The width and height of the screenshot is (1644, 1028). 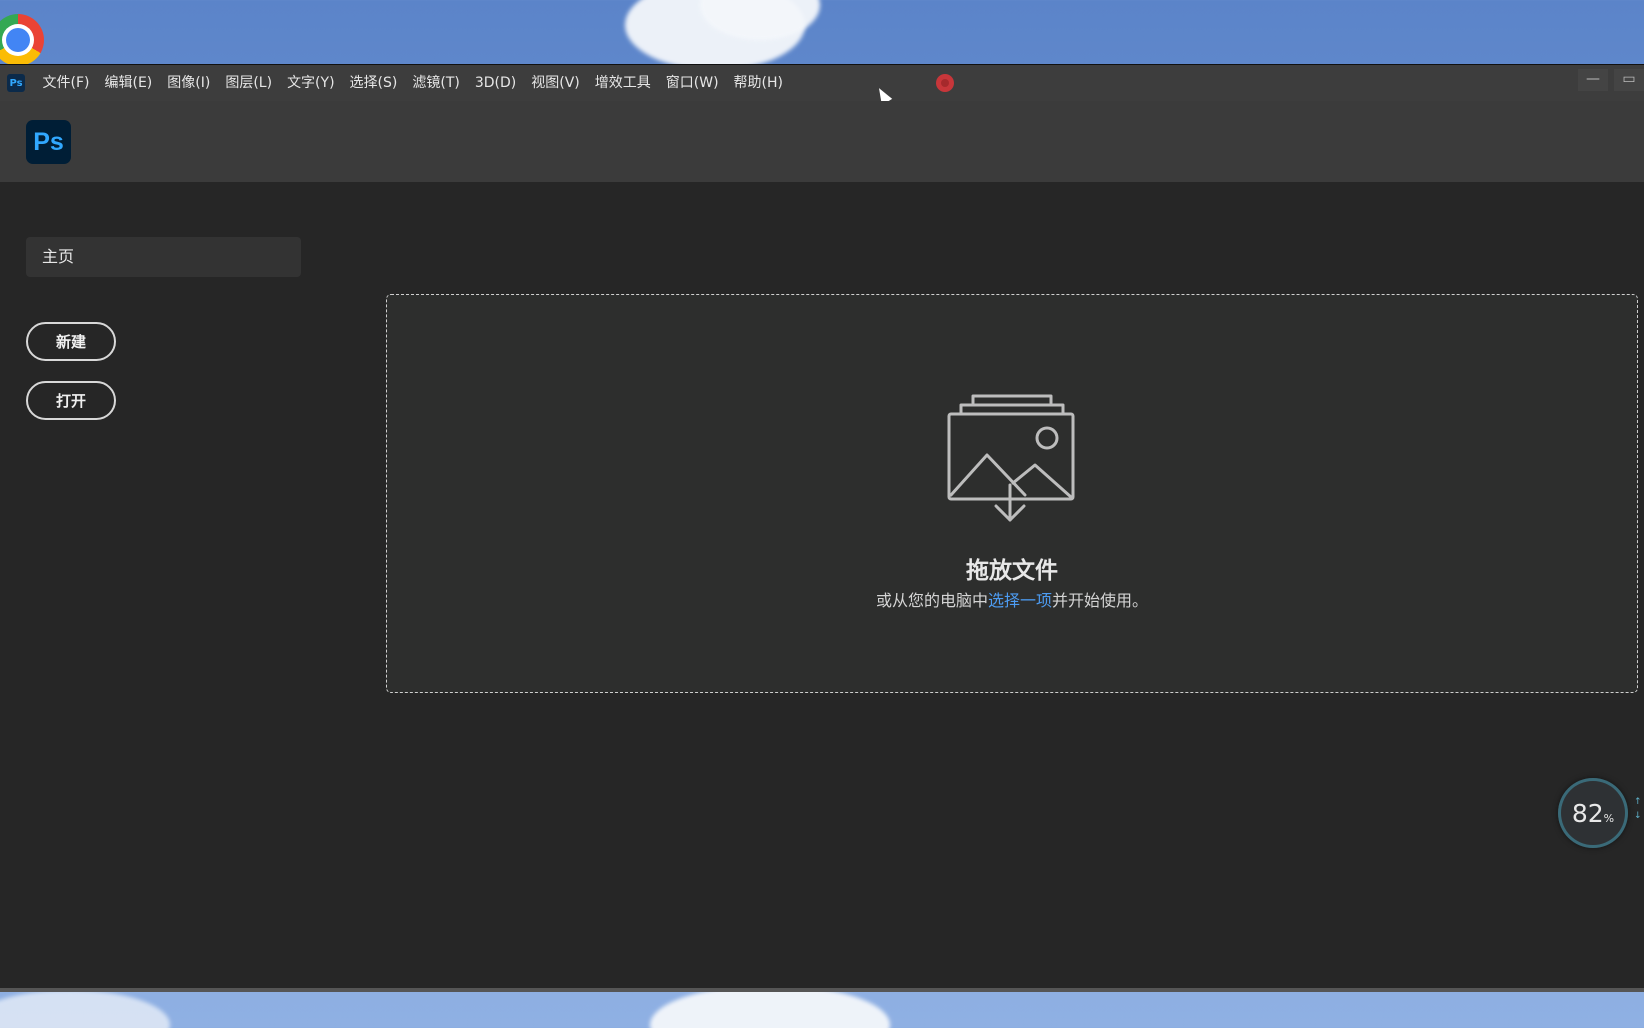 I want to click on sidebar-item-home: 主页, so click(x=163, y=257).